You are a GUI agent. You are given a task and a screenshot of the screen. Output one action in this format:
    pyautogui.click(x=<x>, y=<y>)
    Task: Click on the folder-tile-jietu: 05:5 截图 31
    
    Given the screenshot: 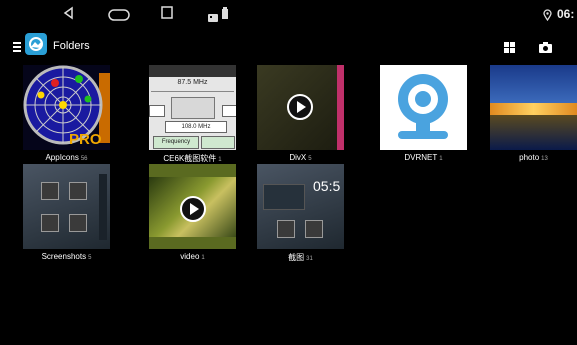 What is the action you would take?
    pyautogui.click(x=300, y=213)
    